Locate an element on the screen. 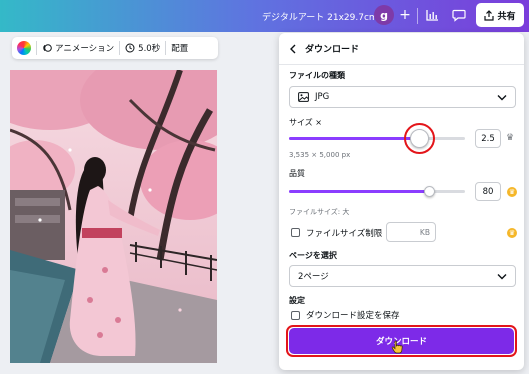  page-select-label: ページを選択 is located at coordinates (313, 255).